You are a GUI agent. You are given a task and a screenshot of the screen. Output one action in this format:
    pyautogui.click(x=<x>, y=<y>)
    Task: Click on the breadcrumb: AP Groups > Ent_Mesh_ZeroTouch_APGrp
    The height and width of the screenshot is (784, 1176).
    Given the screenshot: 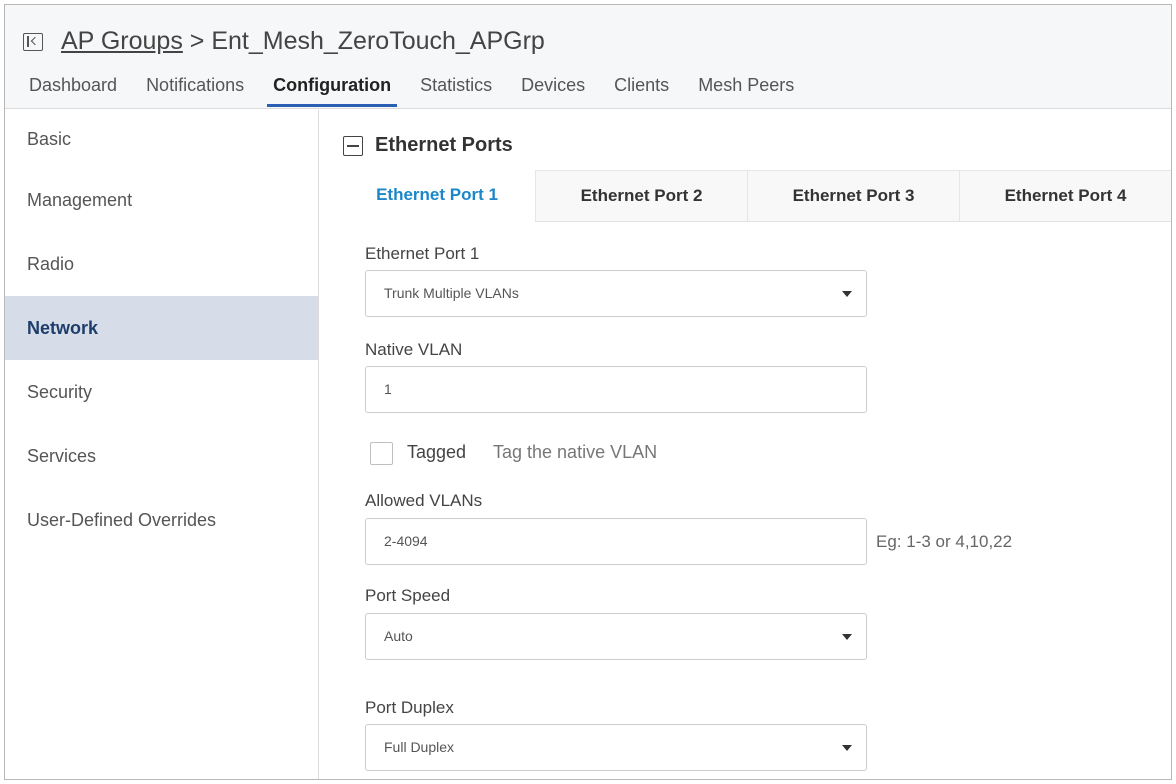 What is the action you would take?
    pyautogui.click(x=303, y=41)
    